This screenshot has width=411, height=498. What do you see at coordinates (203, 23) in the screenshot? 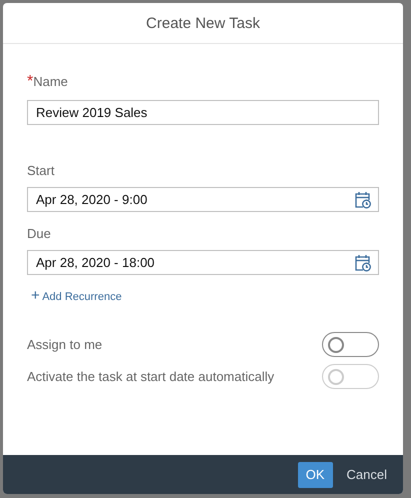
I see `dialog-title: Create New Task` at bounding box center [203, 23].